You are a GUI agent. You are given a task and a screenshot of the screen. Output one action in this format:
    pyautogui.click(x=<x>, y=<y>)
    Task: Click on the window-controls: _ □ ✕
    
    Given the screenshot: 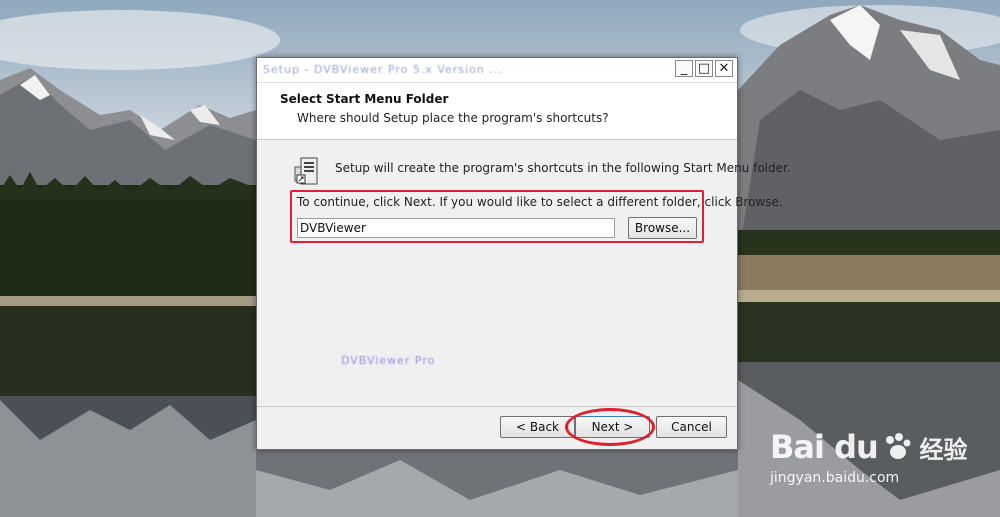 What is the action you would take?
    pyautogui.click(x=703, y=68)
    